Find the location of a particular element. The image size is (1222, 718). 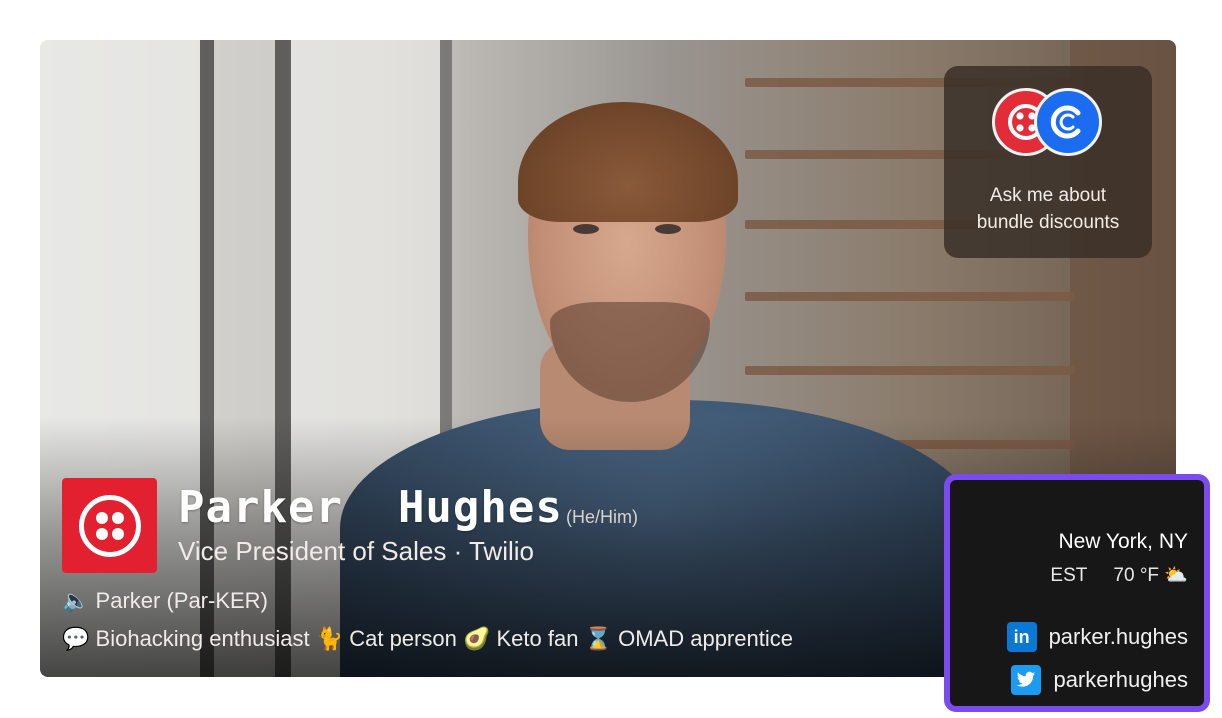

first-name: Parker is located at coordinates (260, 507).